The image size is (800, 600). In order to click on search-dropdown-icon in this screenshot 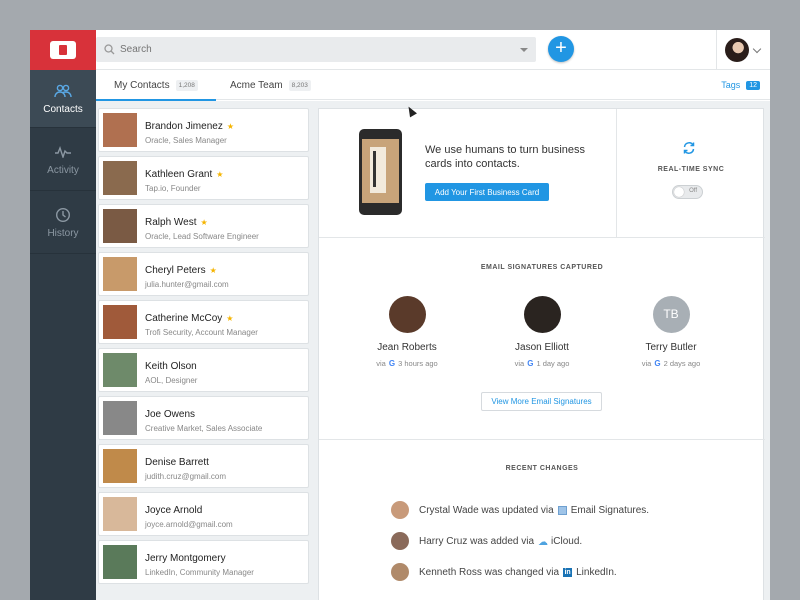, I will do `click(524, 50)`.